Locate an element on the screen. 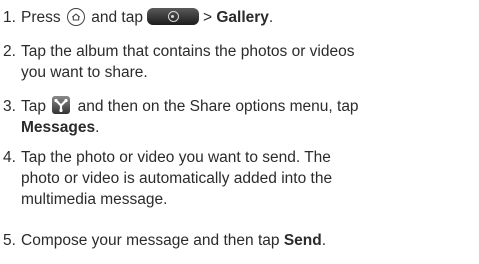 This screenshot has width=479, height=264. step-text: Press and tap > Gallery. is located at coordinates (147, 16).